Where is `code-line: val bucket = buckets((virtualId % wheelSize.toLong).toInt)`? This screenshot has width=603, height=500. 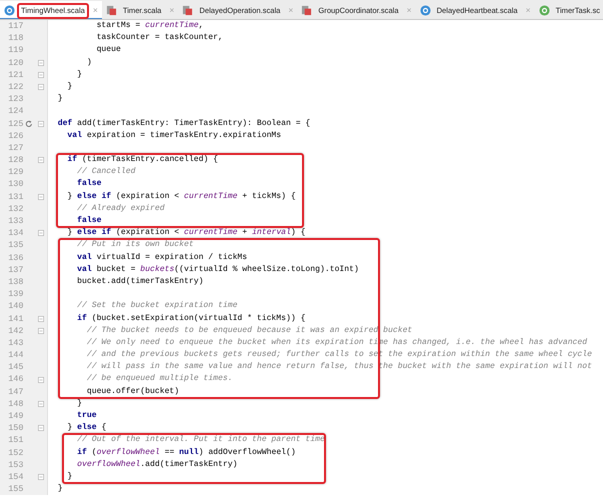
code-line: val bucket = buckets((virtualId % wheelSize.toLong).toInt) is located at coordinates (217, 270).